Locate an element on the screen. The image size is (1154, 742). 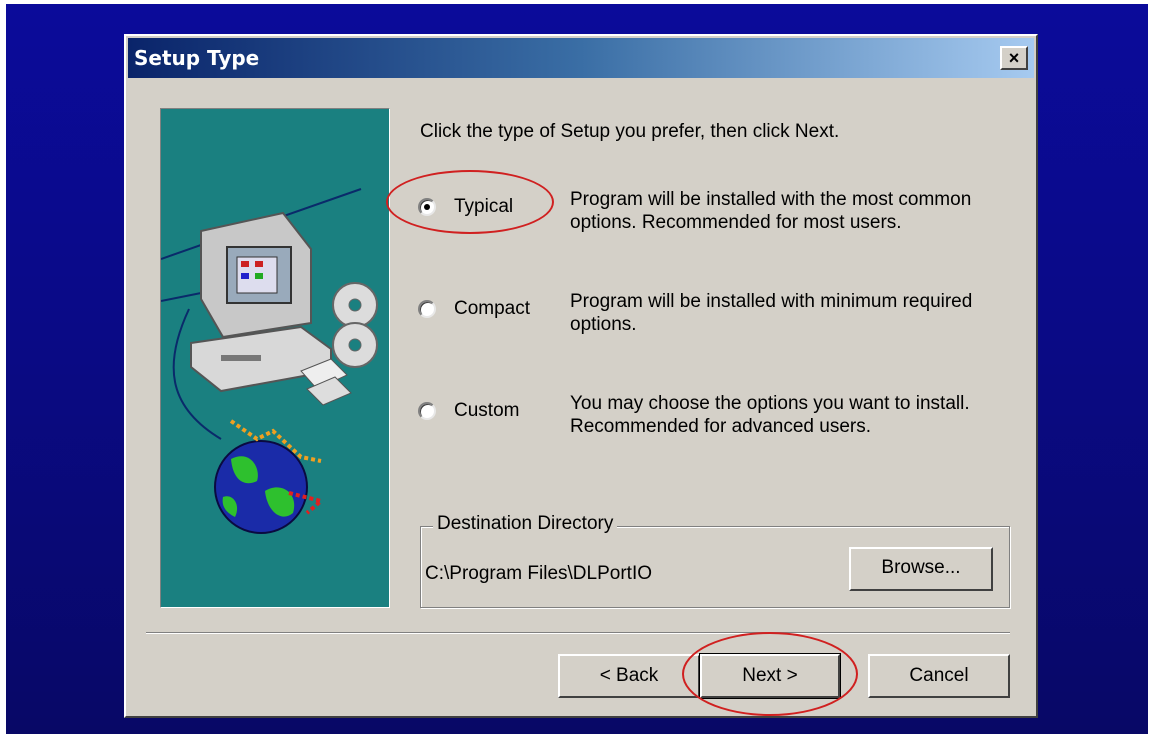
setup-illustration is located at coordinates (275, 358).